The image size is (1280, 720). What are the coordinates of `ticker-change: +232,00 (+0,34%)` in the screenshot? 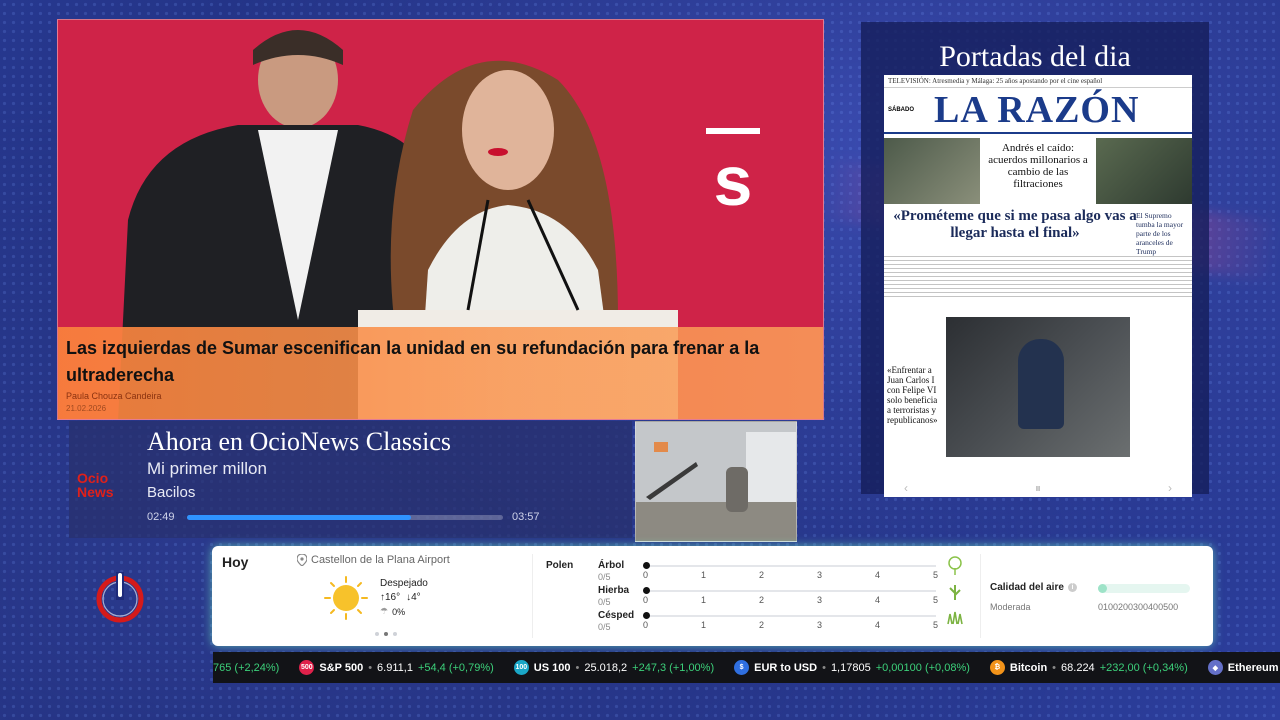 It's located at (1143, 667).